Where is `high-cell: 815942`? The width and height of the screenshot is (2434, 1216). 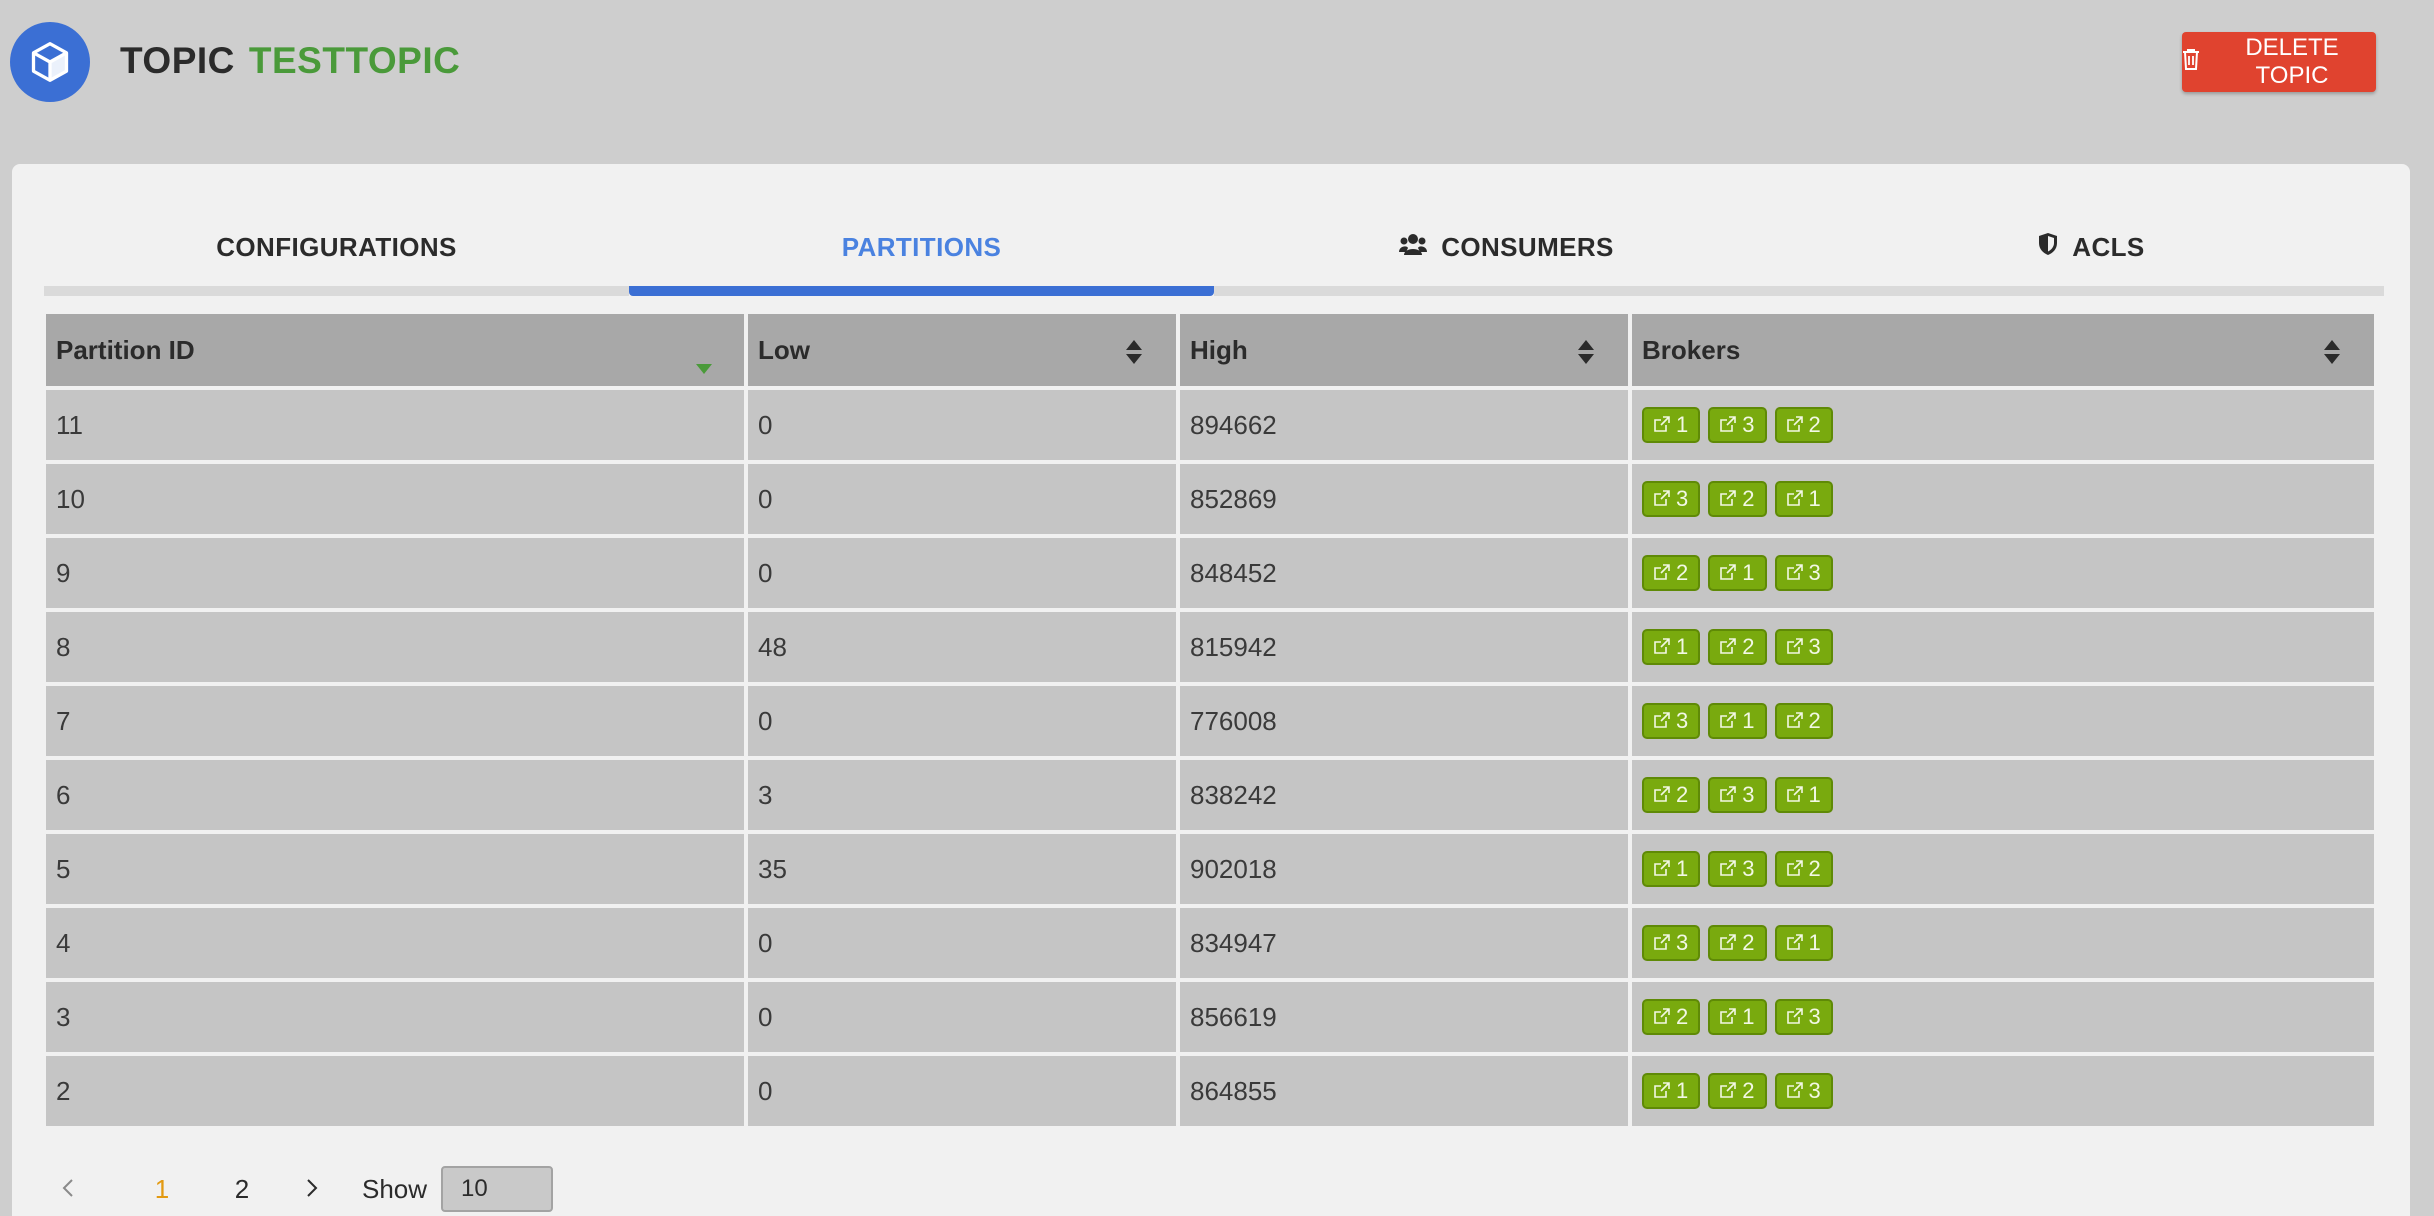 high-cell: 815942 is located at coordinates (1404, 647).